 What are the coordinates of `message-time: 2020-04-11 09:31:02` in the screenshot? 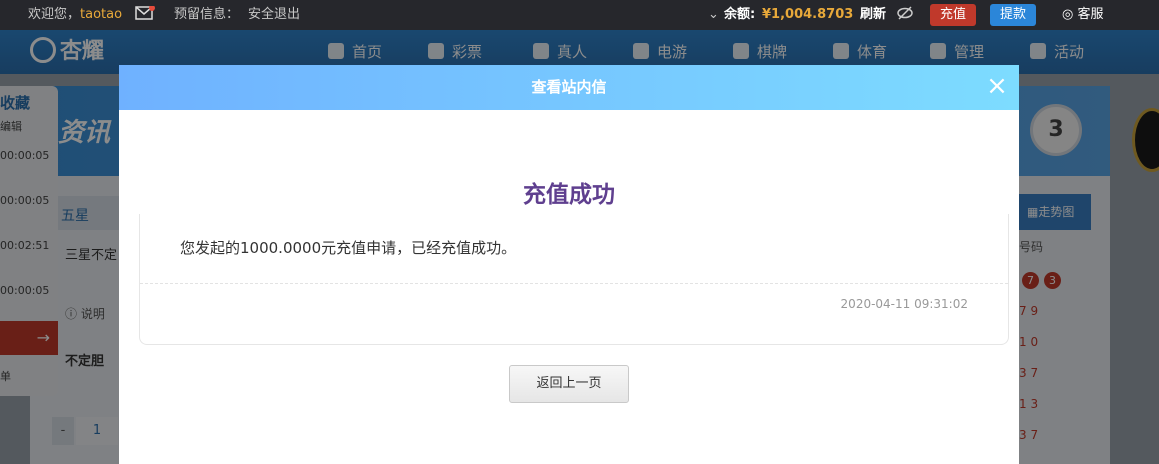 It's located at (904, 304).